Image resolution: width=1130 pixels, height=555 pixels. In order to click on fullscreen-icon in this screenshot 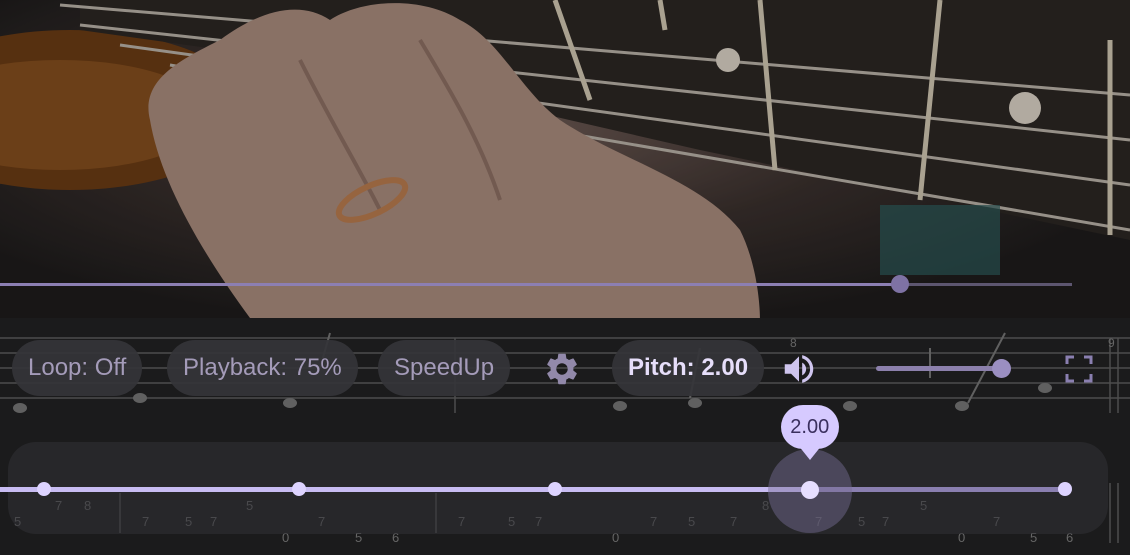, I will do `click(1079, 369)`.